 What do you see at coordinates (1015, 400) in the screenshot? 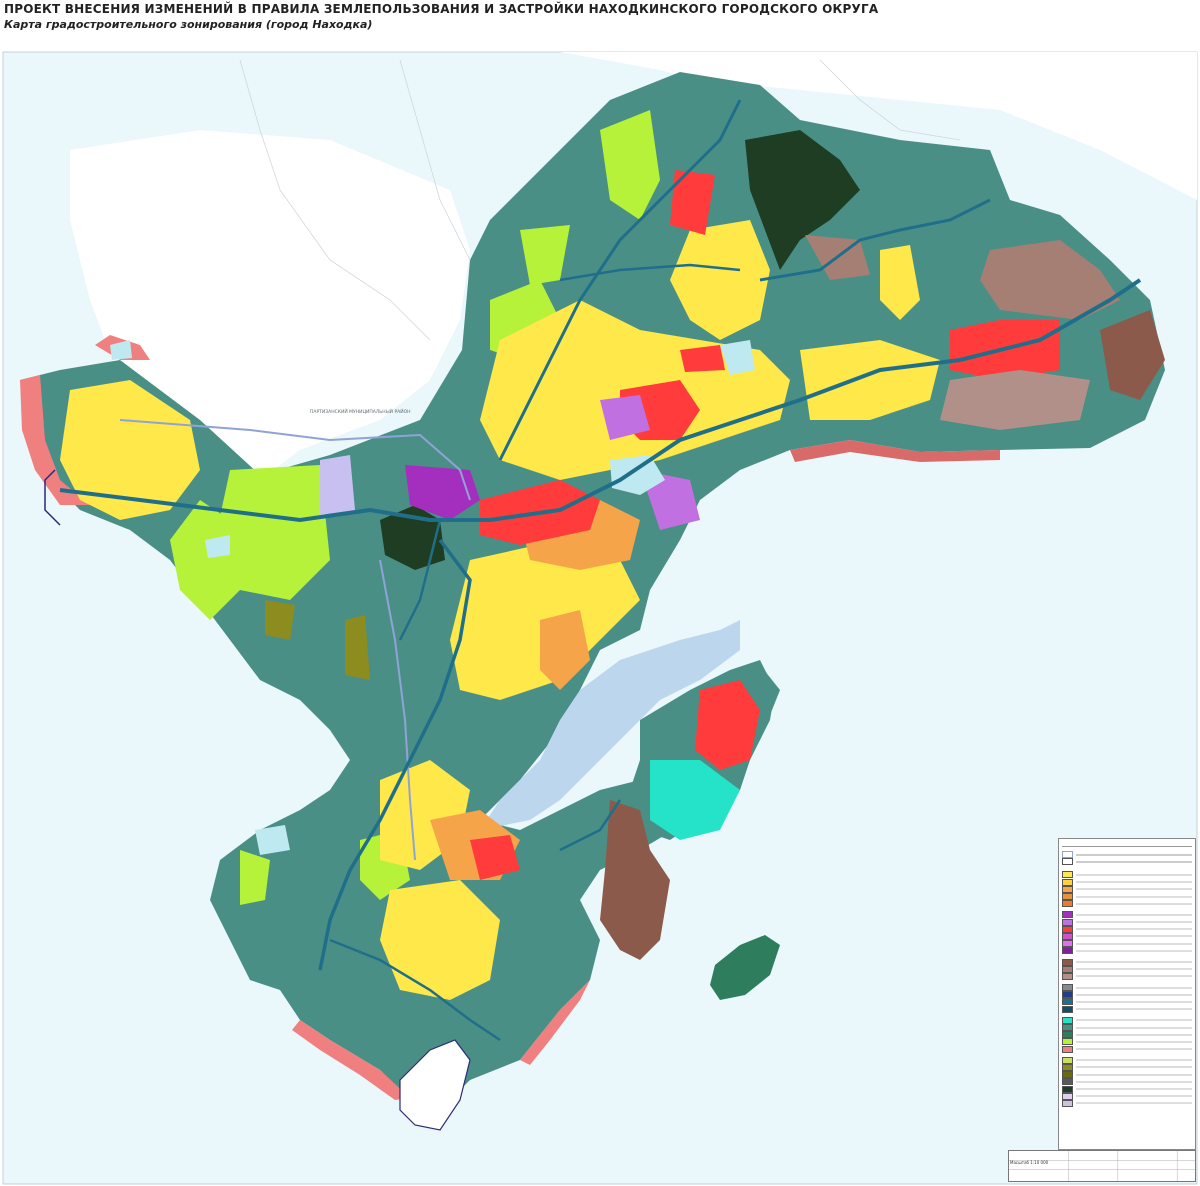
I see `industrial-zone-coast` at bounding box center [1015, 400].